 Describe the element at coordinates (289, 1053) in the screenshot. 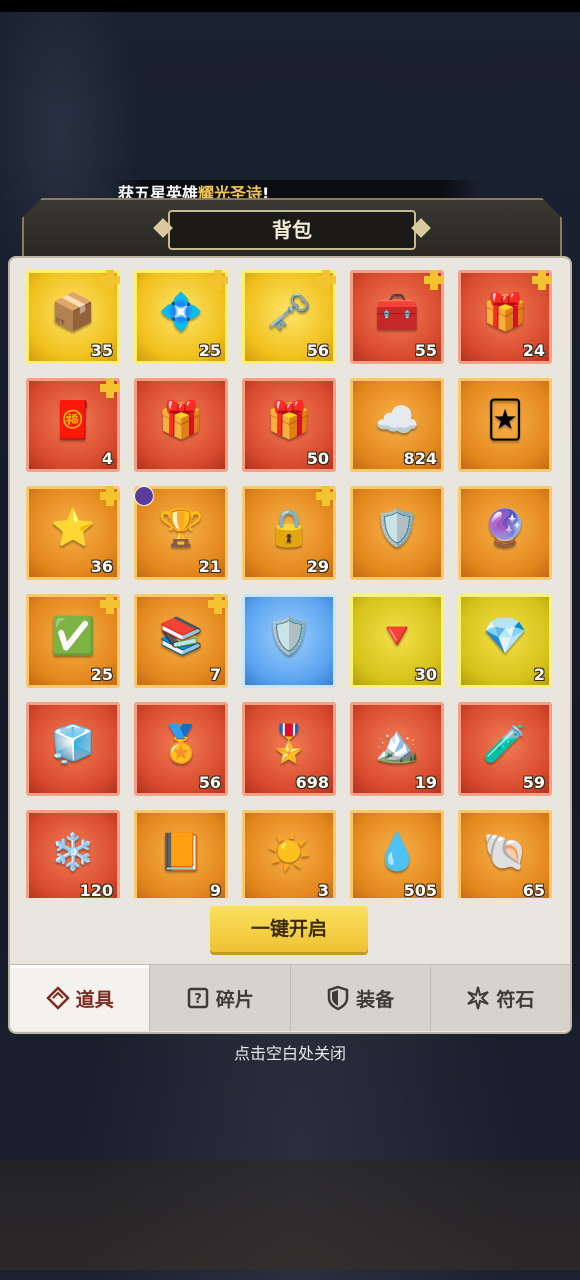

I see `close-hint: 点击空白处关闭` at that location.